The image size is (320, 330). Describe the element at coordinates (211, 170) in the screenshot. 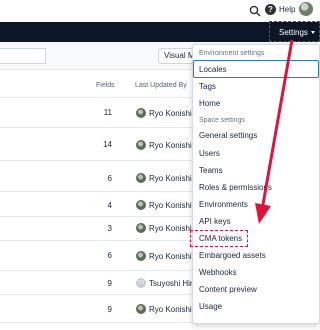

I see `menu-item-teams: Teams` at that location.